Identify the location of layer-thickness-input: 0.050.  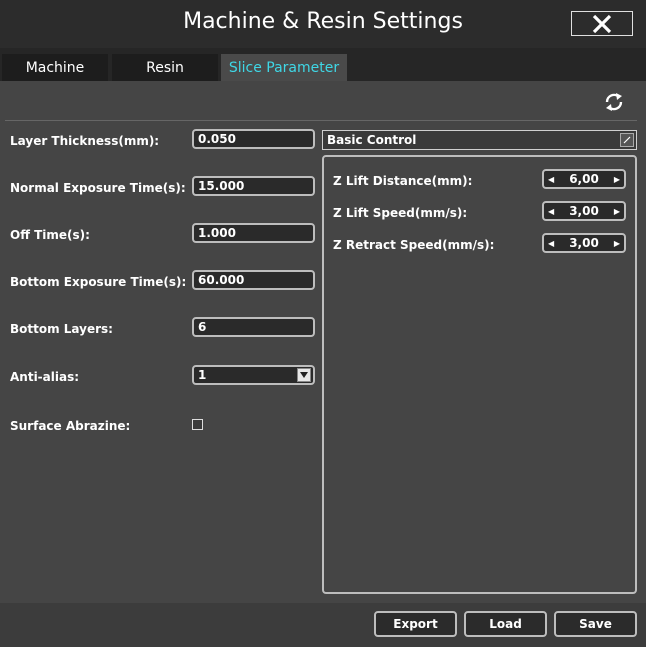
(253, 139).